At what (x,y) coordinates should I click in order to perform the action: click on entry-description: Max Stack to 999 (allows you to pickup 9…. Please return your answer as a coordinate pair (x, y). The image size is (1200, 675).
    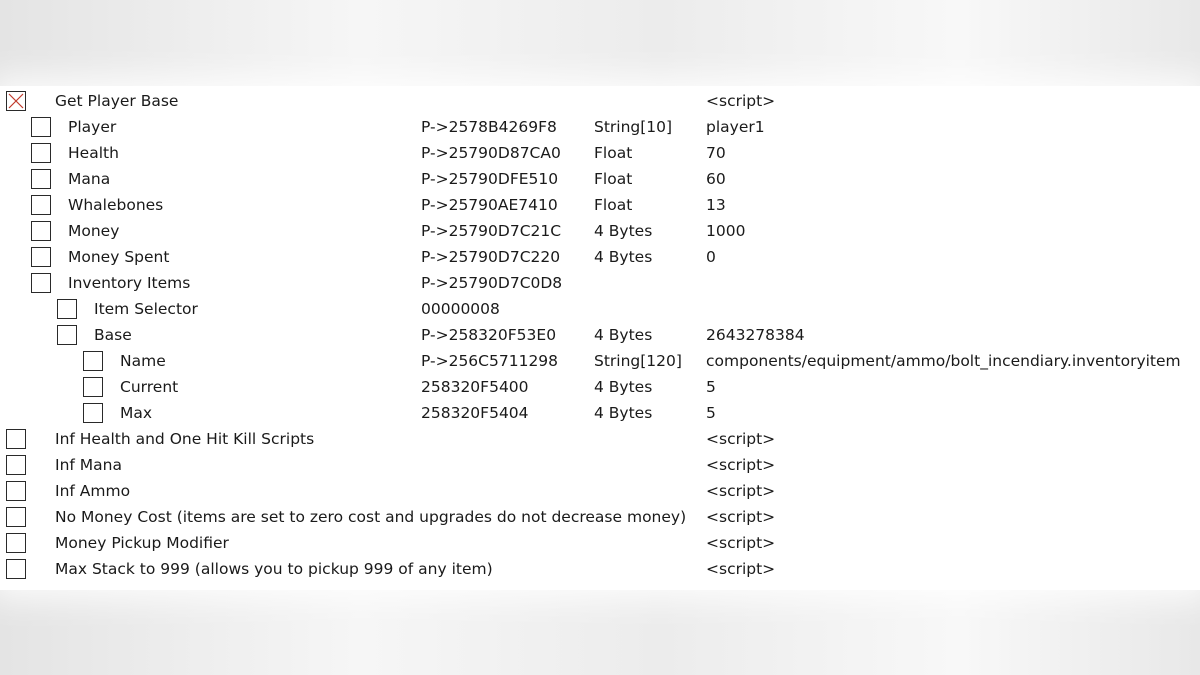
    Looking at the image, I should click on (274, 569).